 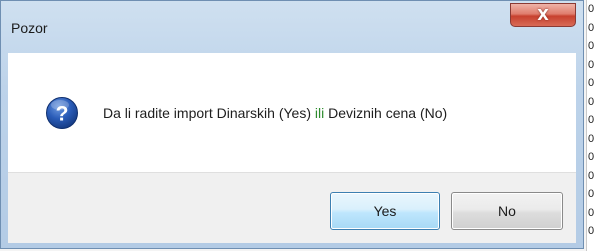 What do you see at coordinates (29, 28) in the screenshot?
I see `dialog-title: Pozor` at bounding box center [29, 28].